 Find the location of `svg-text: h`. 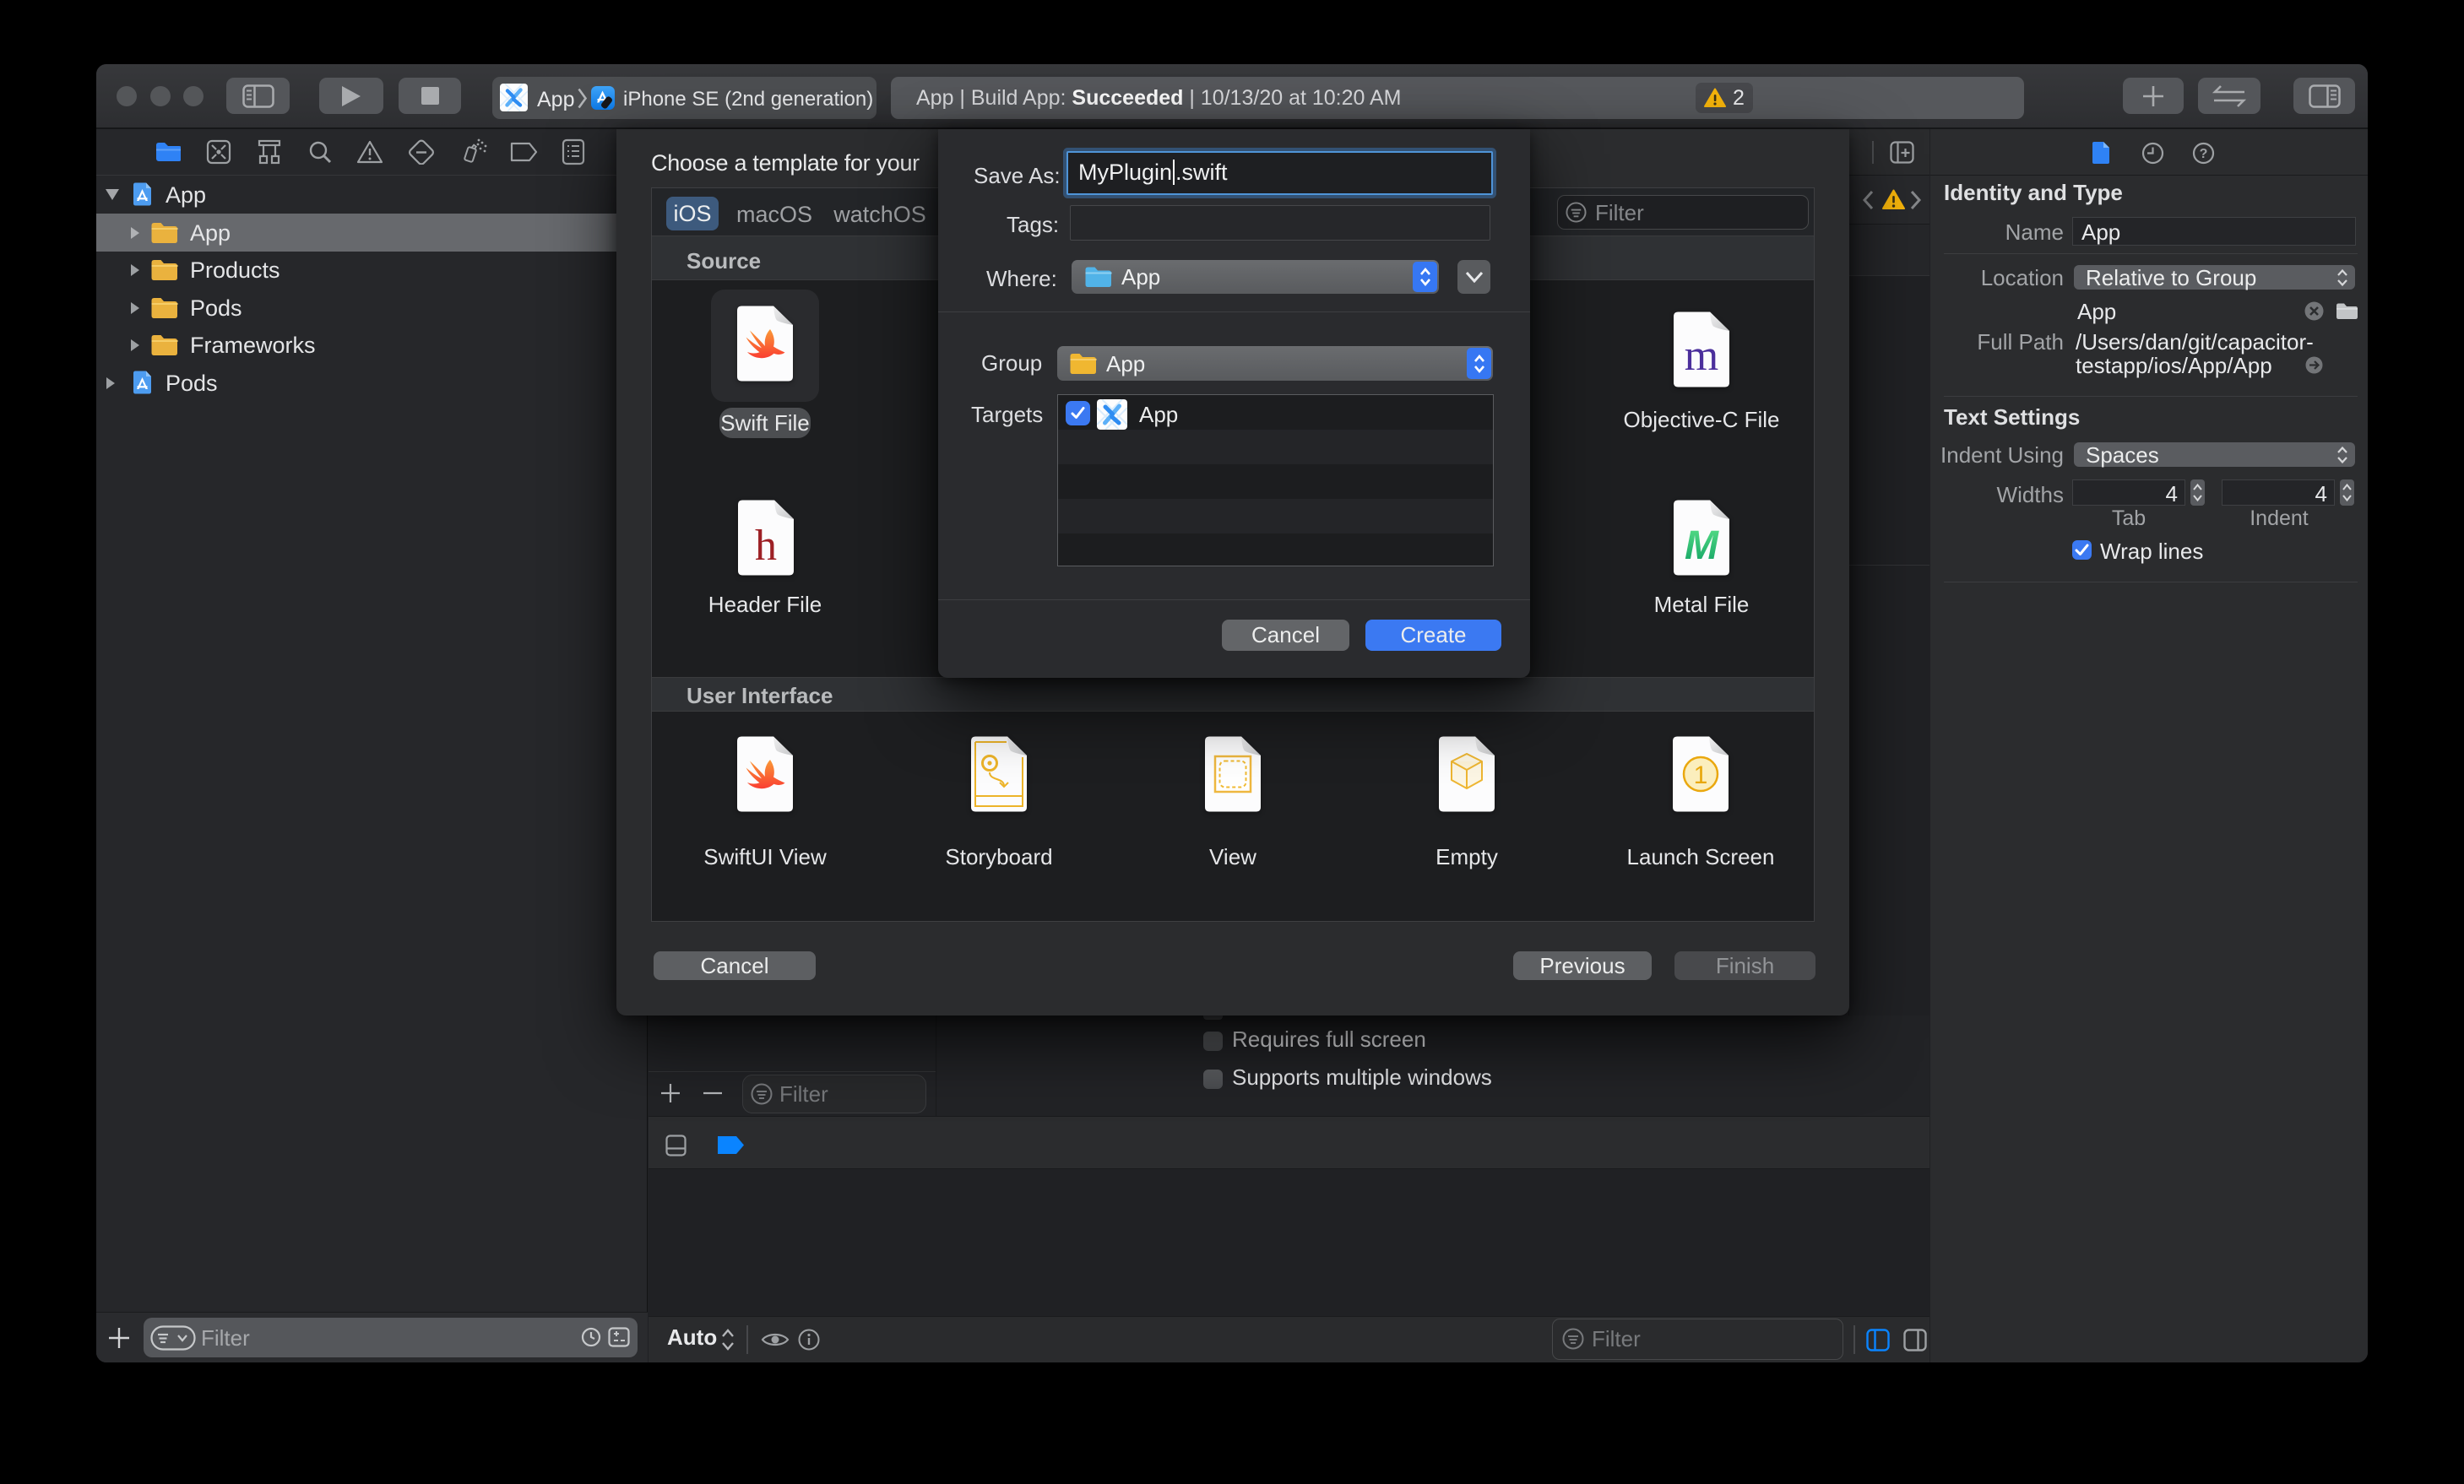

svg-text: h is located at coordinates (766, 546).